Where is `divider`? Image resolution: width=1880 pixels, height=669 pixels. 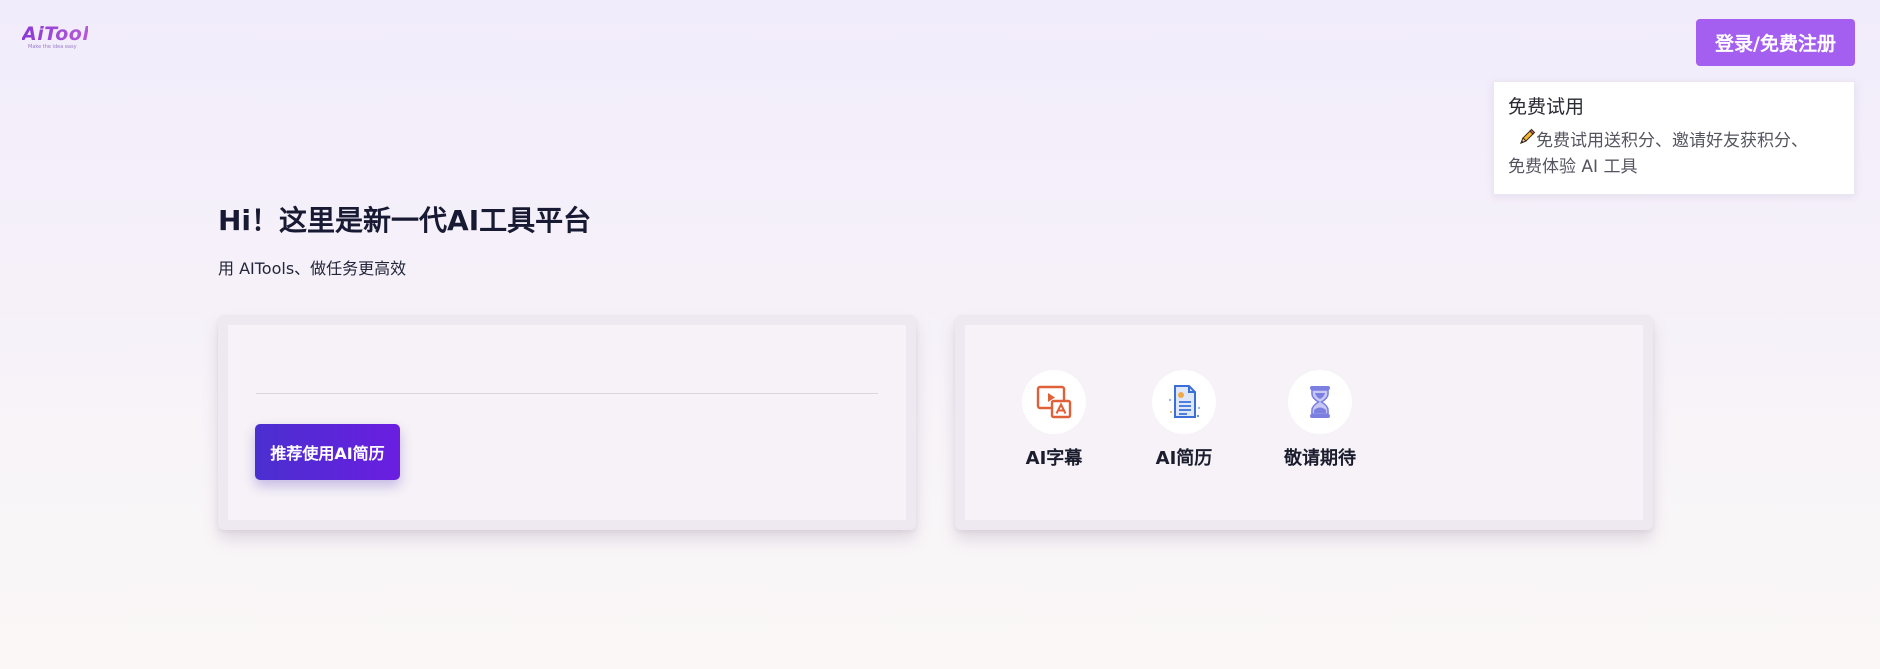
divider is located at coordinates (567, 393).